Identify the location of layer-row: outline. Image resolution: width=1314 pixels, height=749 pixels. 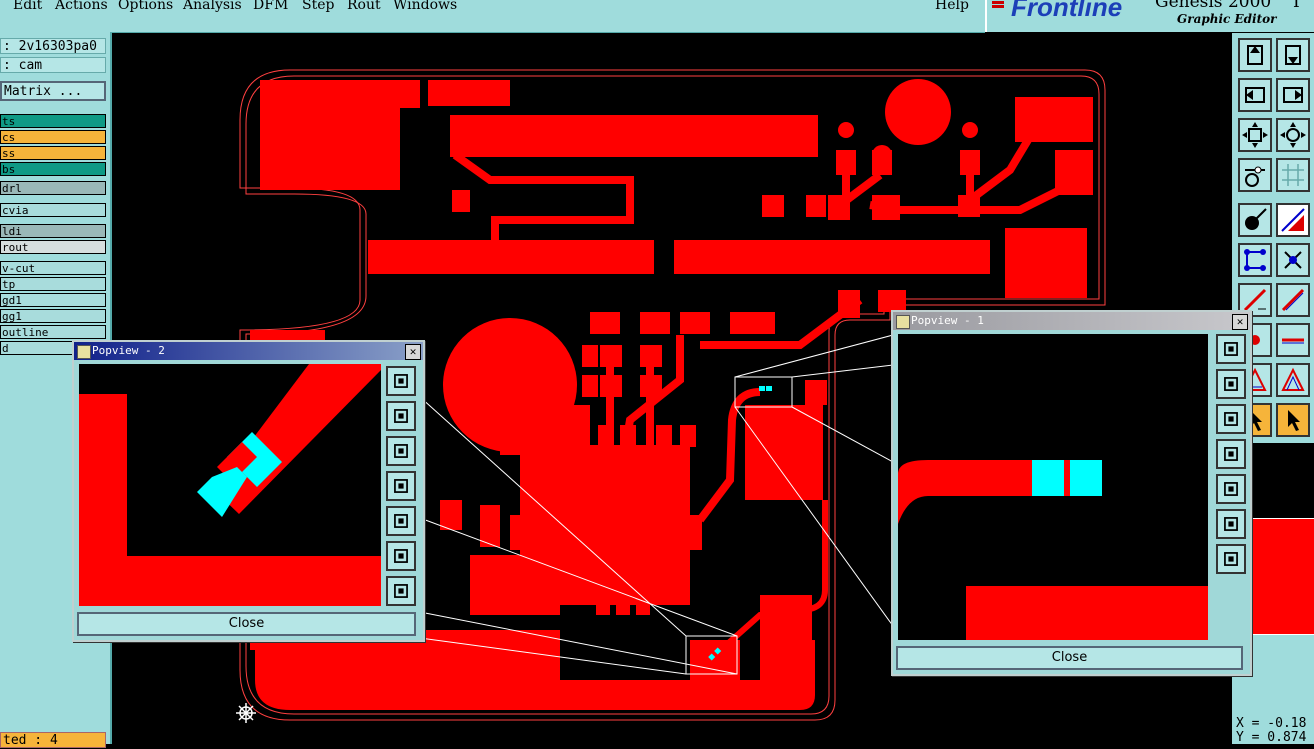
(53, 332).